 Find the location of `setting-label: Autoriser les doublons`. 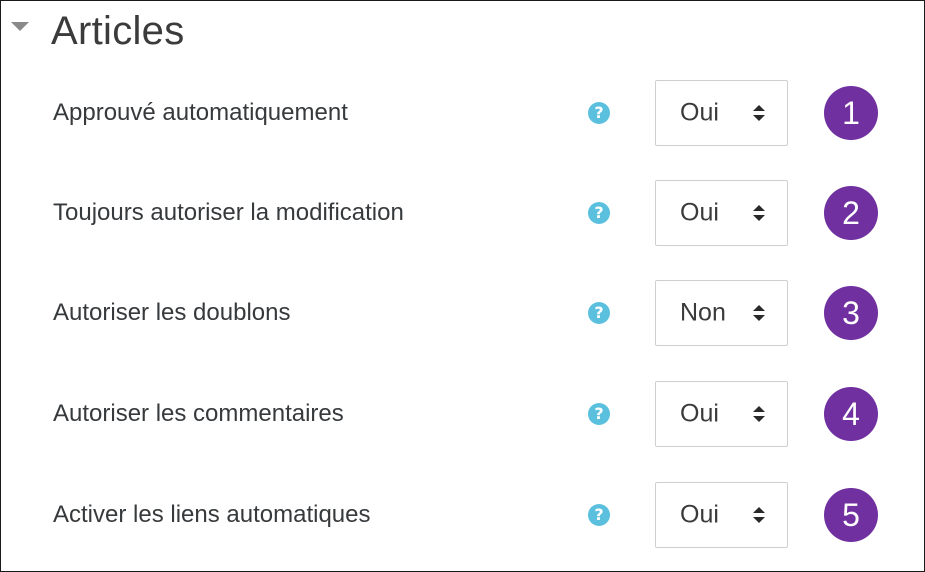

setting-label: Autoriser les doublons is located at coordinates (172, 312).